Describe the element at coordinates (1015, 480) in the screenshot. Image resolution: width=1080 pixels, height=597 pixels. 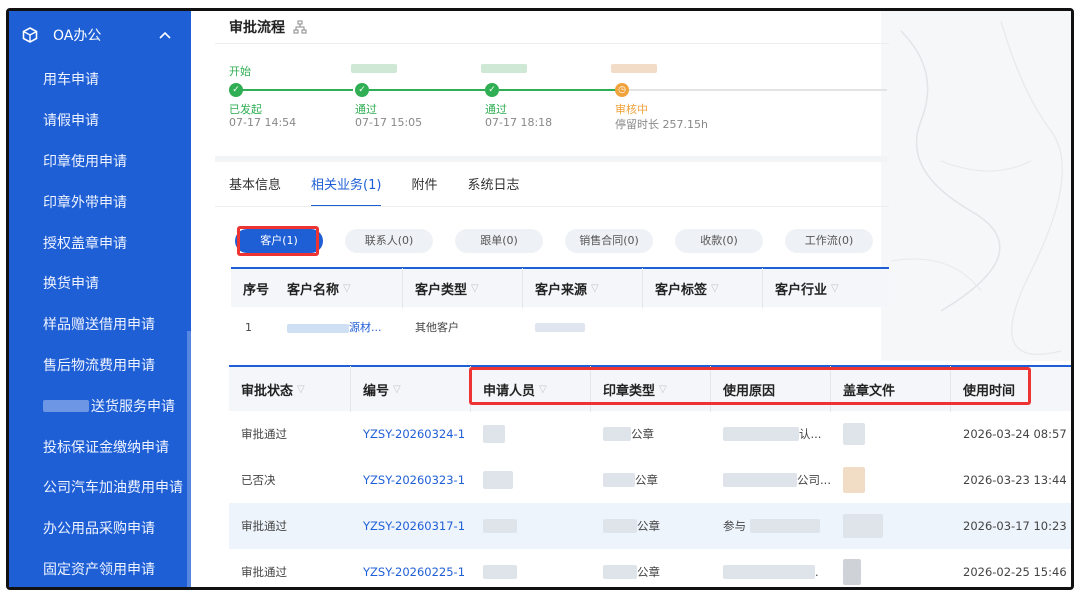
I see `use-time: 2026-03-23 13:44` at that location.